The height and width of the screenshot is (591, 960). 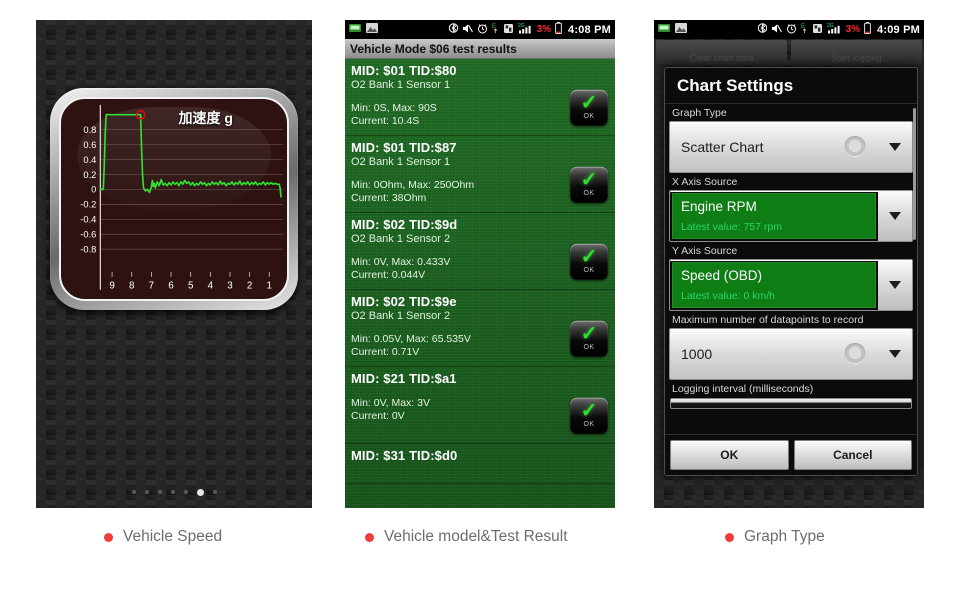 I want to click on edge-data-icon: E, so click(x=495, y=29).